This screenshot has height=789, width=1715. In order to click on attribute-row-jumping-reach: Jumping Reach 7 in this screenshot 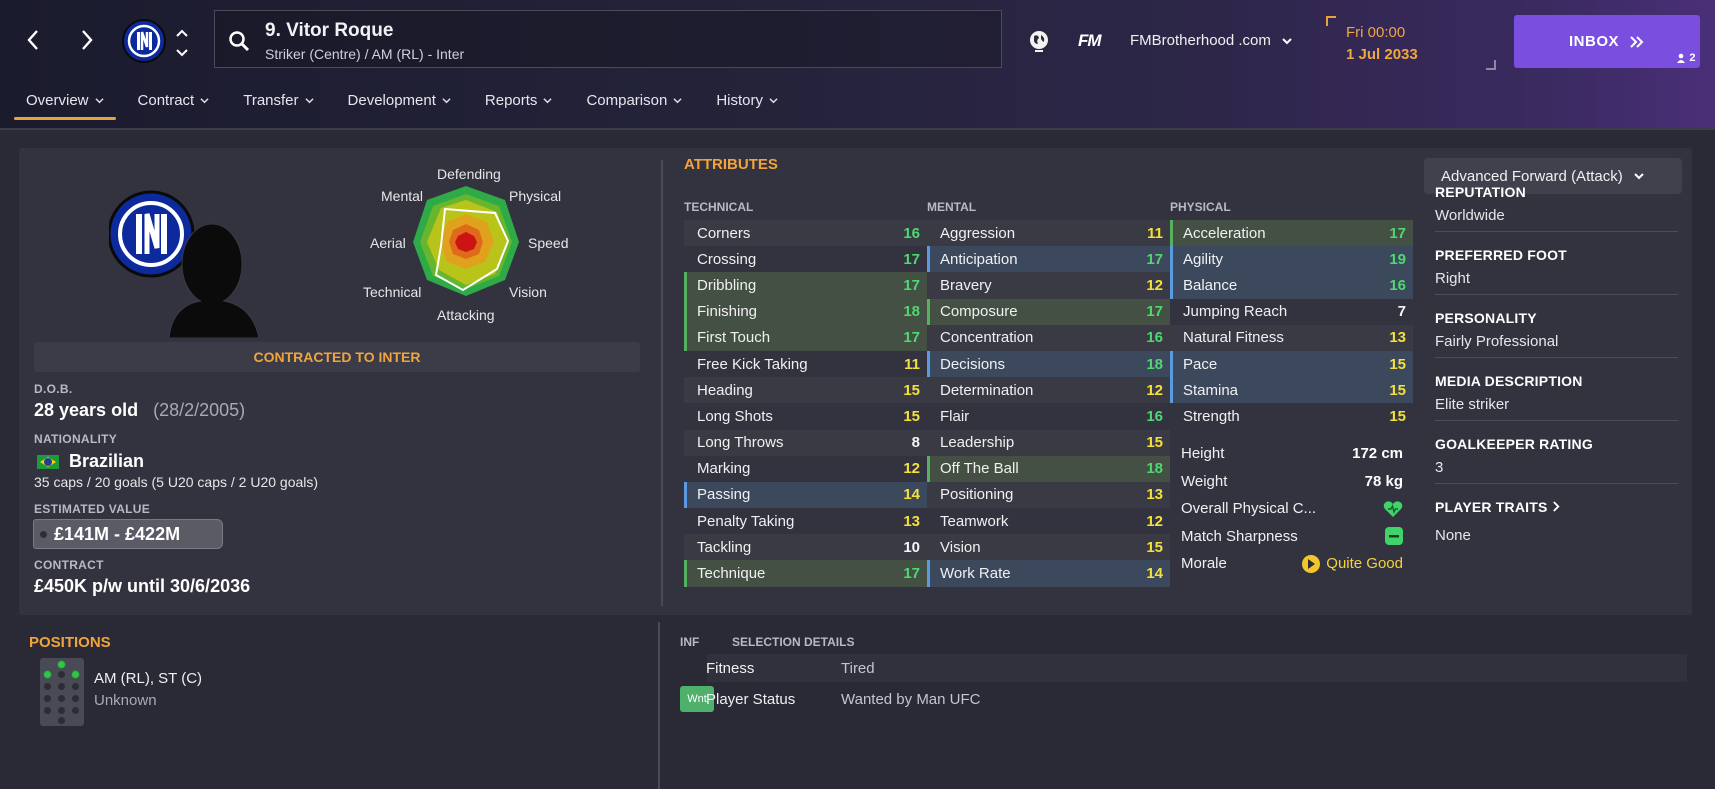, I will do `click(1291, 312)`.